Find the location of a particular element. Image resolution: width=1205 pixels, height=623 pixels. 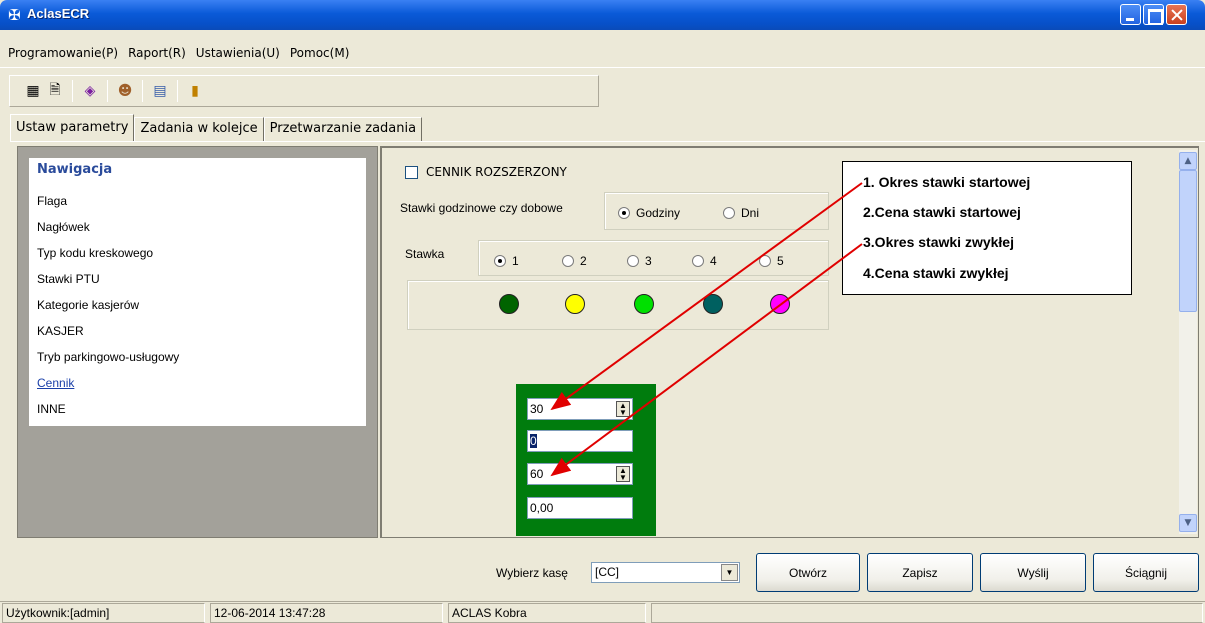

status-datetime: 12-06-2014 13:47:28 is located at coordinates (326, 613).